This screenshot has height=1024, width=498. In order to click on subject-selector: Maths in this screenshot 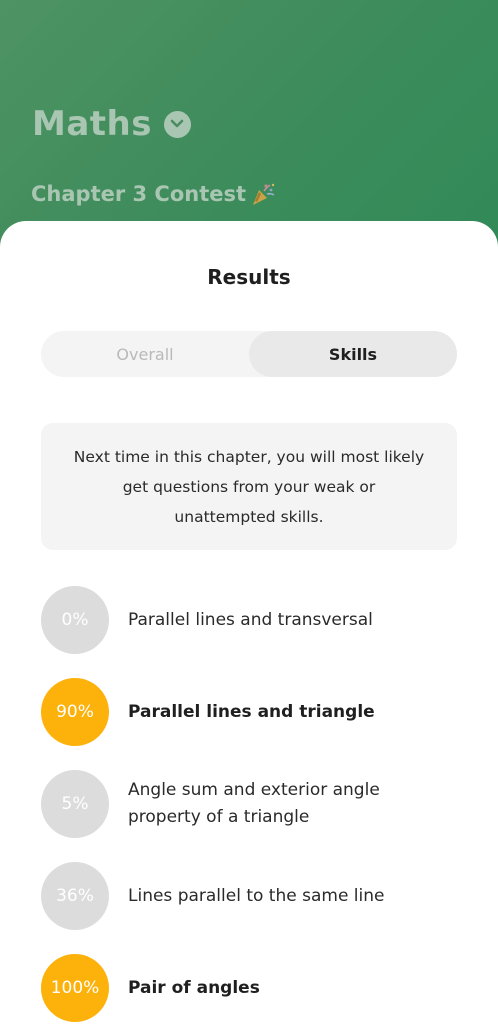, I will do `click(111, 124)`.